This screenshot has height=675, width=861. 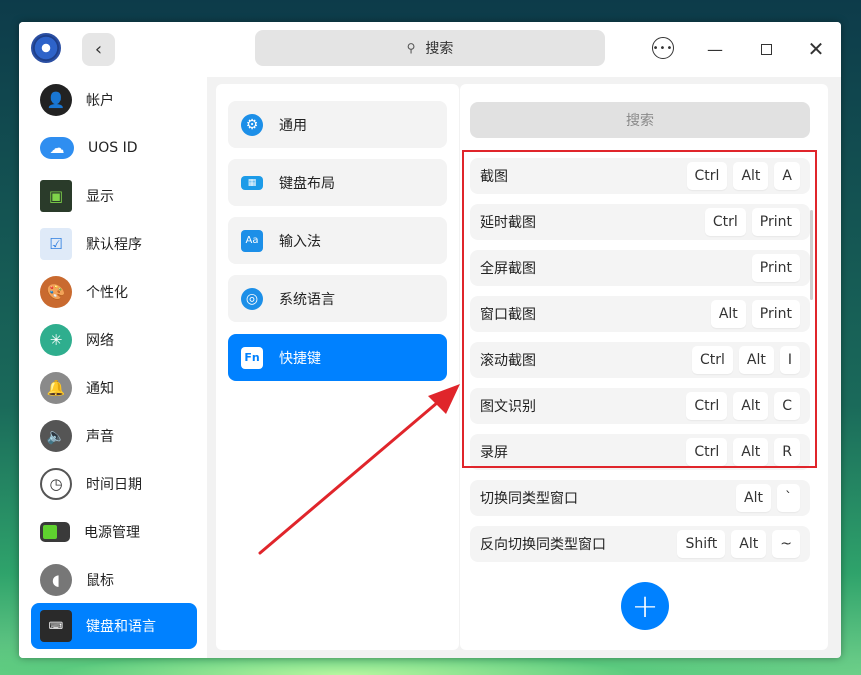 What do you see at coordinates (359, 469) in the screenshot?
I see `annotation-arrow-icon` at bounding box center [359, 469].